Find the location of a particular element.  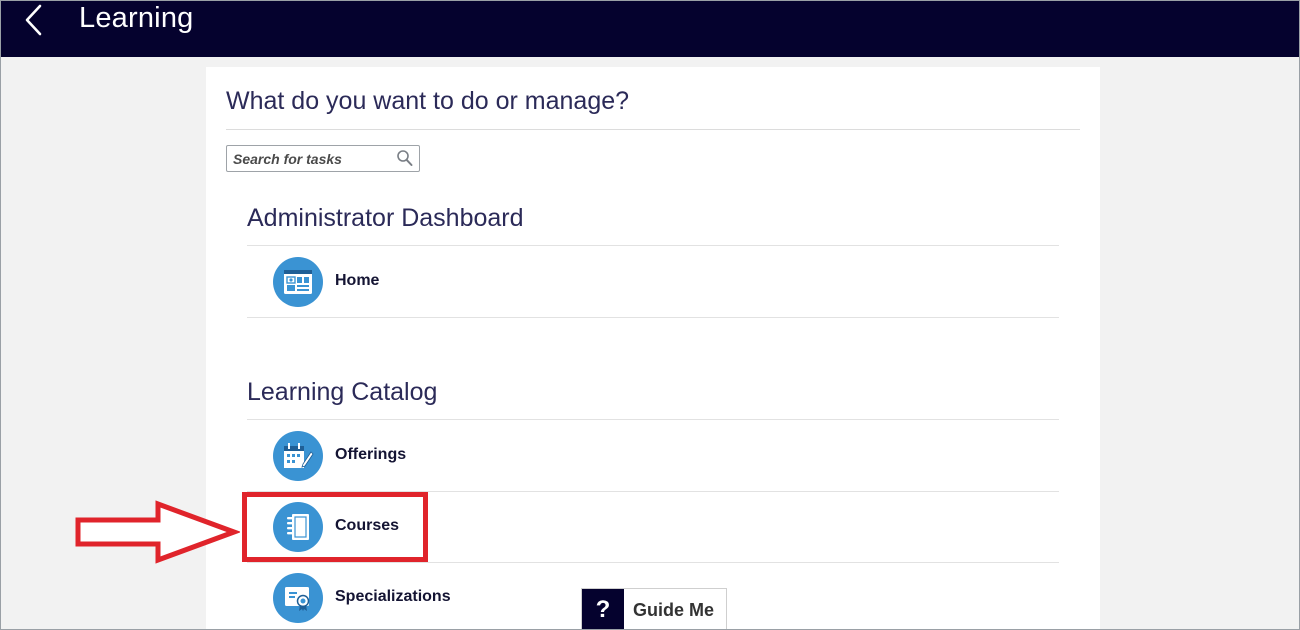

certificate-icon is located at coordinates (297, 599).